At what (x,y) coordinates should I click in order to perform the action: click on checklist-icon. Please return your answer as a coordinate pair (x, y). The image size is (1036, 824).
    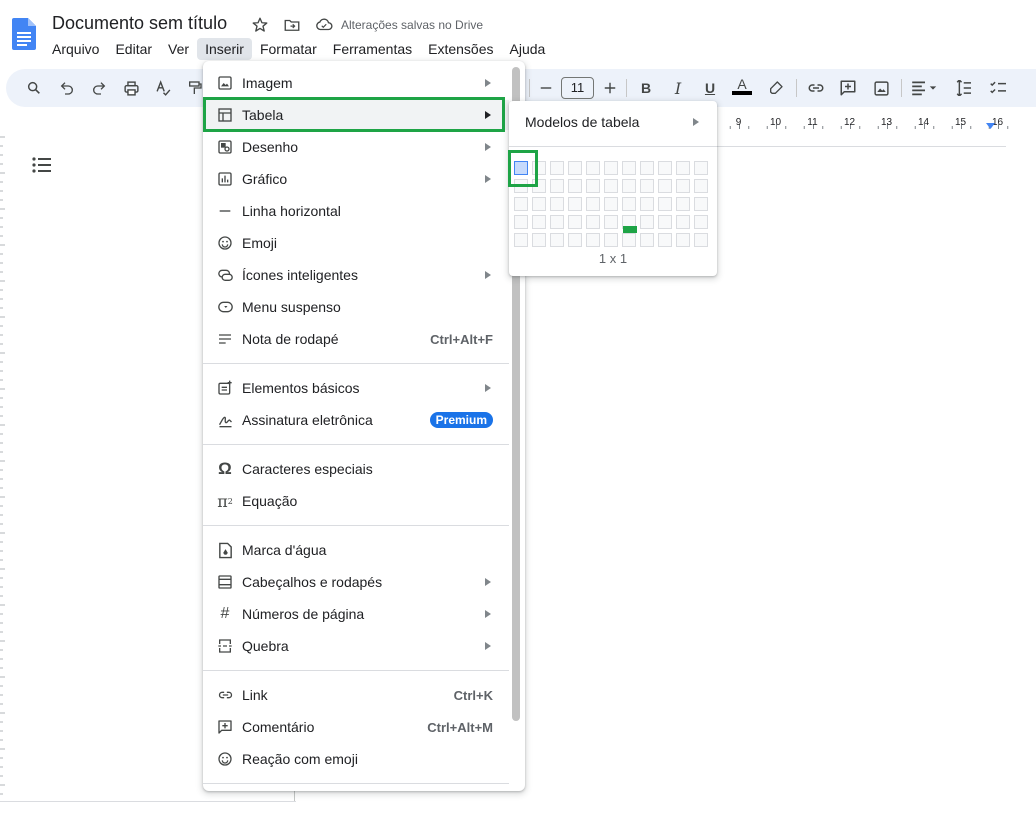
    Looking at the image, I should click on (998, 88).